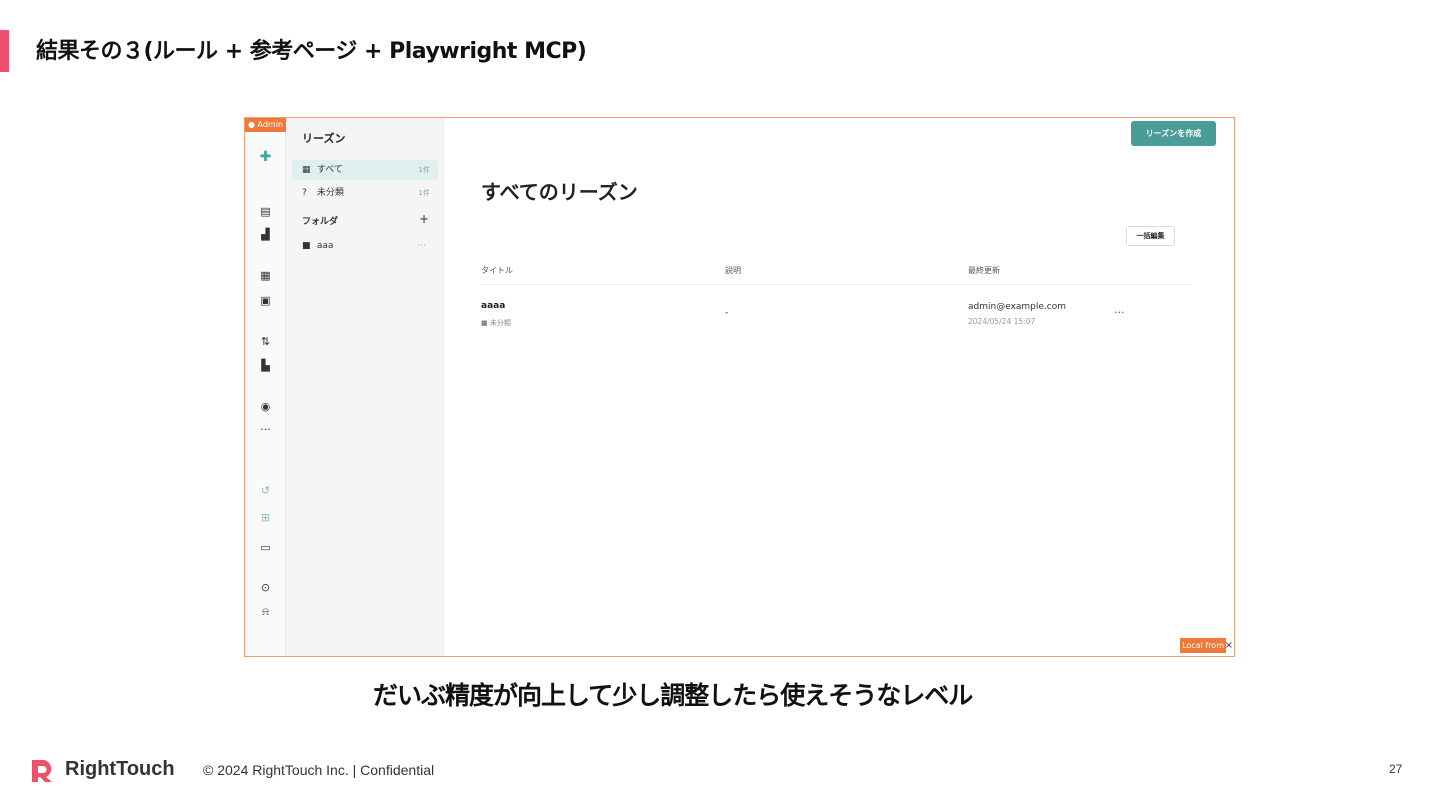 This screenshot has height=810, width=1440. I want to click on layout-icon: ▣, so click(265, 301).